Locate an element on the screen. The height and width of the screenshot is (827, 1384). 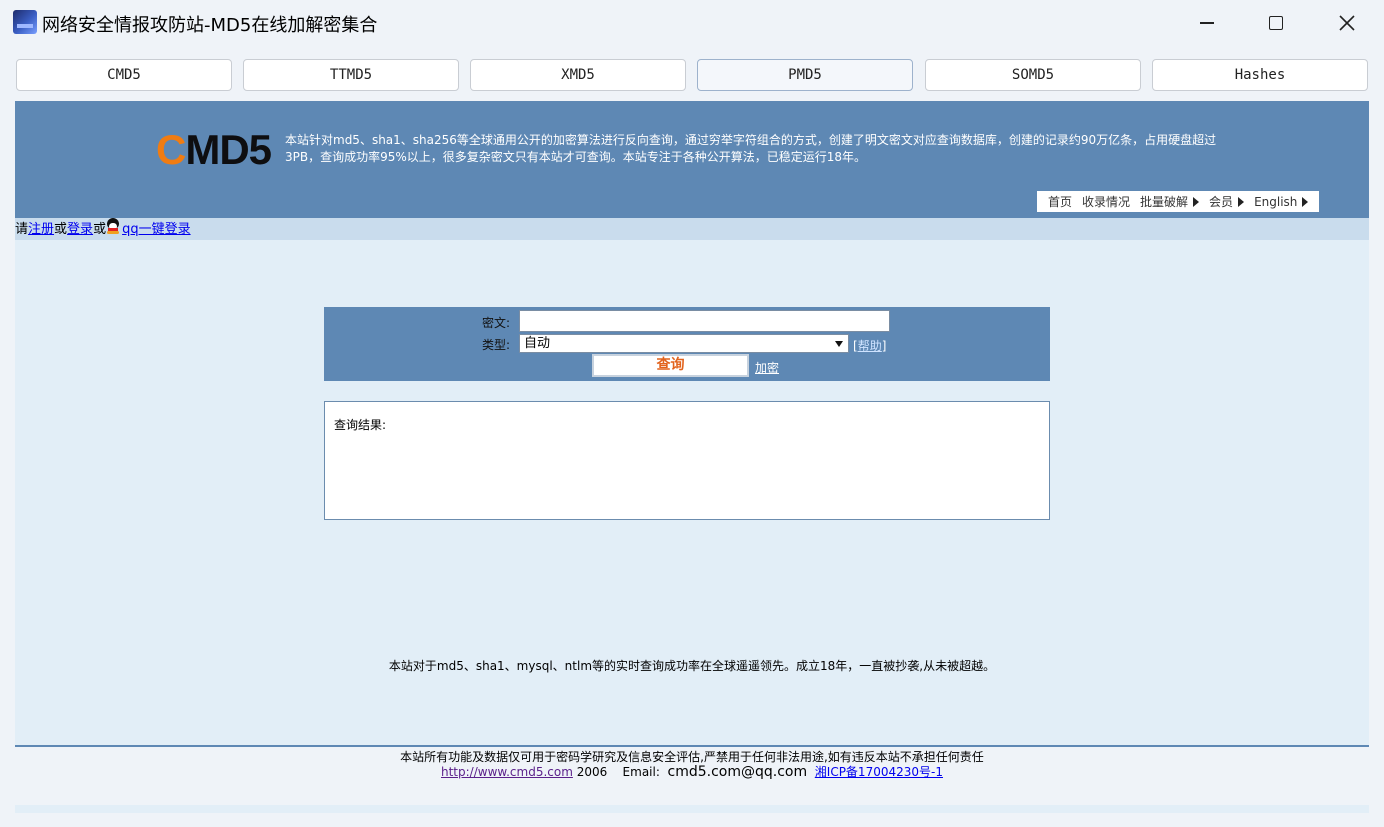
close-button is located at coordinates (1347, 23).